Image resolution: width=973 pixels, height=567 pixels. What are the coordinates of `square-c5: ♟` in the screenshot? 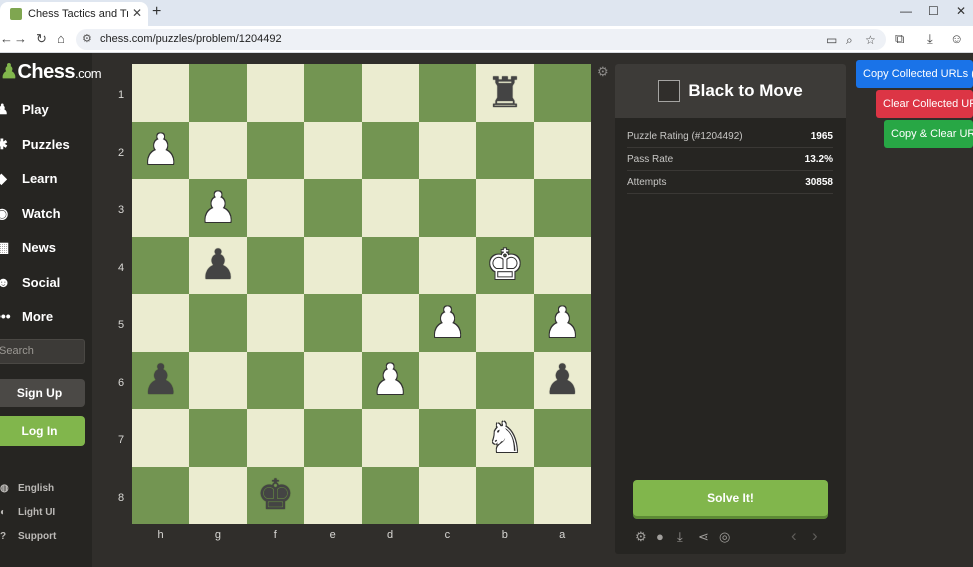 It's located at (447, 323).